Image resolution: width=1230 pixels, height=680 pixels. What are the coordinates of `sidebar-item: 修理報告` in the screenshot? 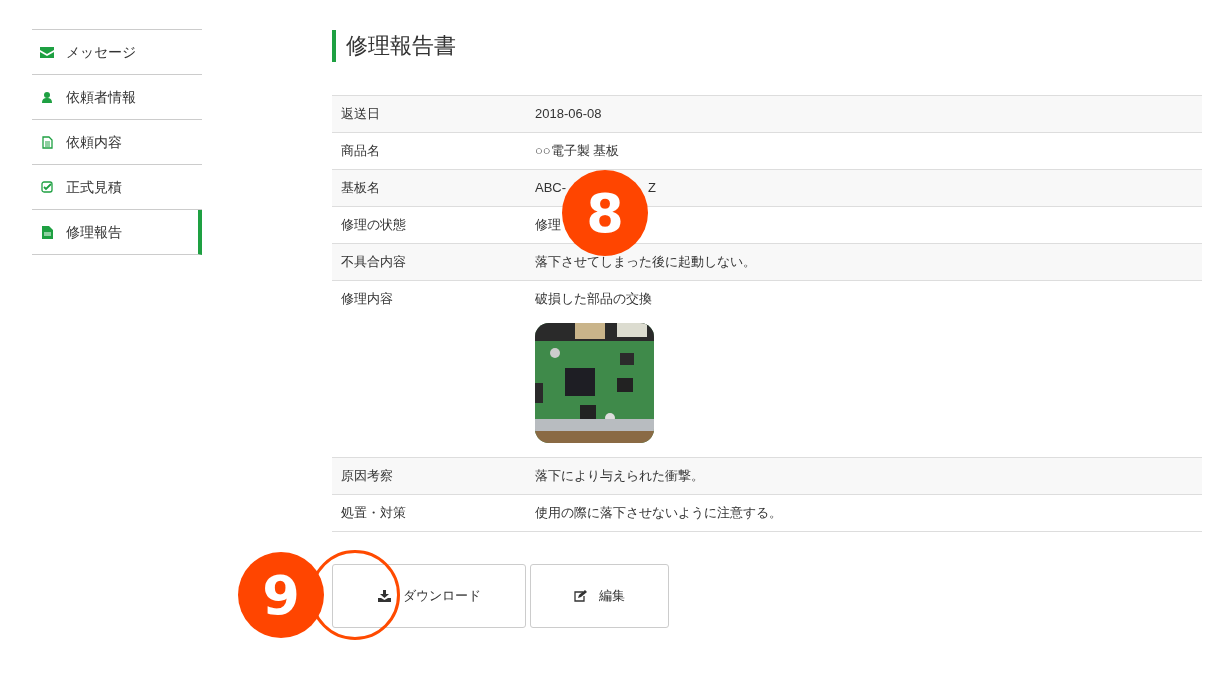 It's located at (117, 232).